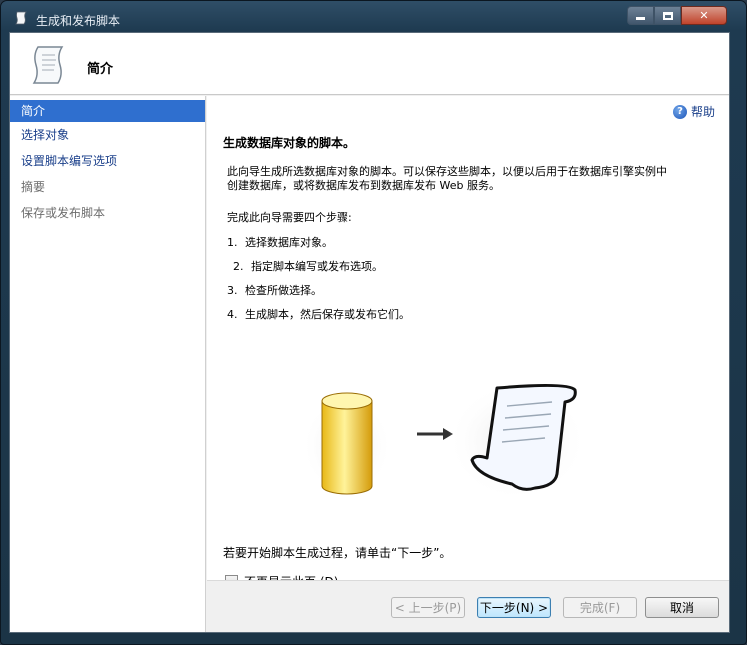  Describe the element at coordinates (318, 314) in the screenshot. I see `step-item: 4. 生成脚本，然后保存或发布它们。` at that location.